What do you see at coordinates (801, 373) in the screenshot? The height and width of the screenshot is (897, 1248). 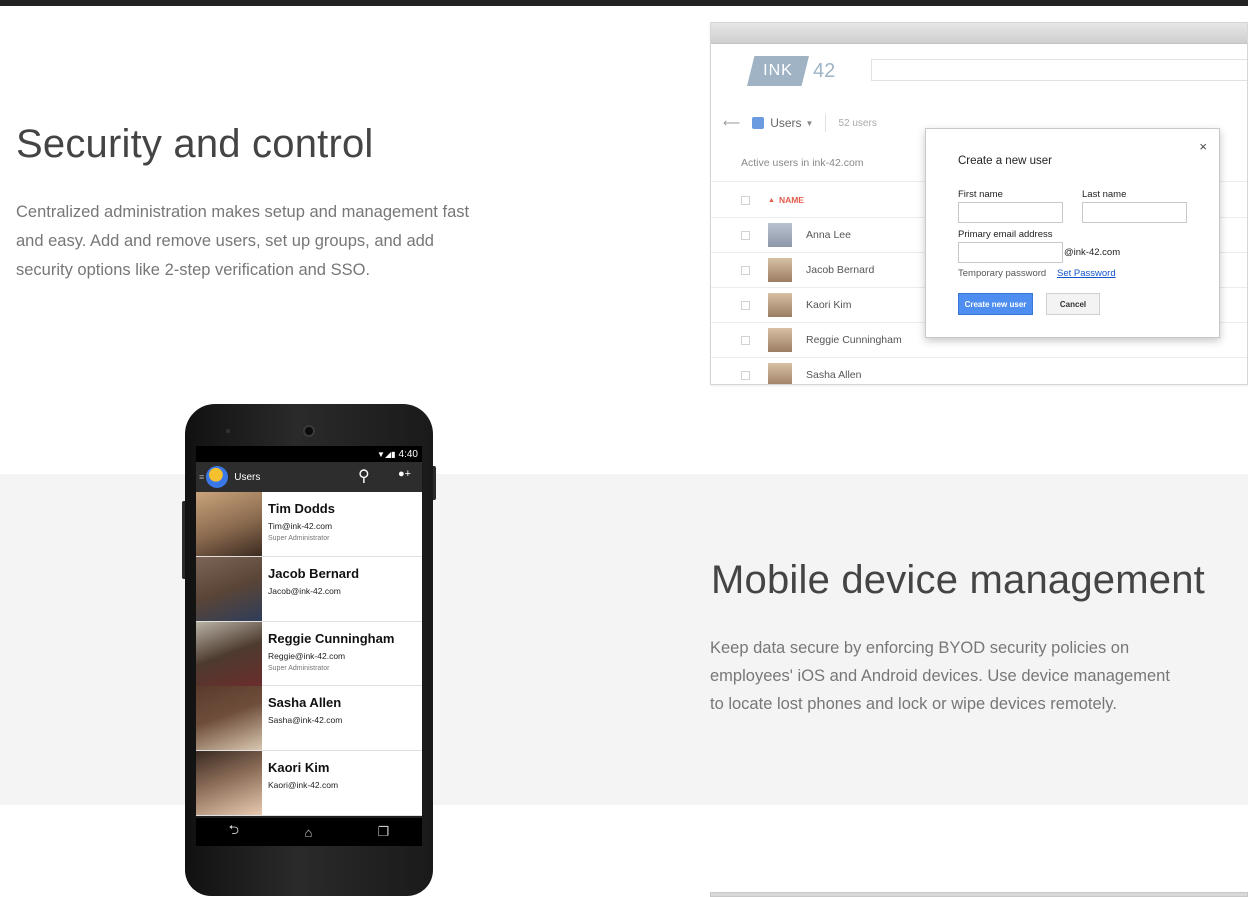 I see `table-row: Sasha Allen` at bounding box center [801, 373].